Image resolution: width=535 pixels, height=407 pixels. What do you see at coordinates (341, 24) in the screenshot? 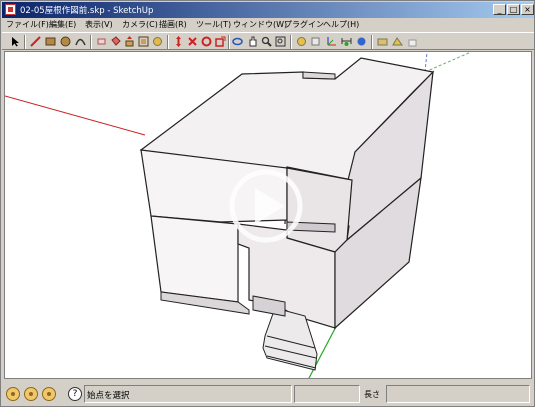
I see `menu-help: ヘルプ(H)` at bounding box center [341, 24].